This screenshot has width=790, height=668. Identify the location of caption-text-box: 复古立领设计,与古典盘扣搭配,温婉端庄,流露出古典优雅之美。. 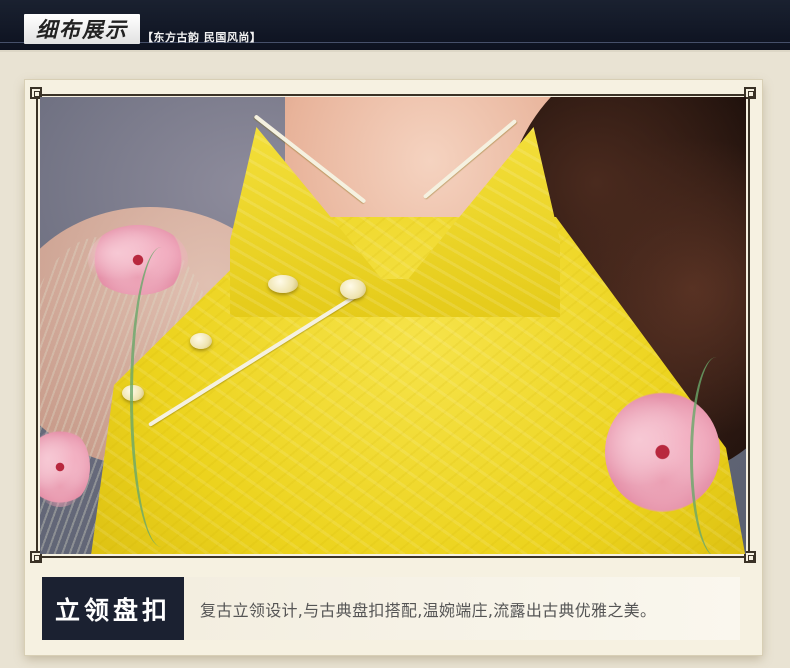
(462, 608).